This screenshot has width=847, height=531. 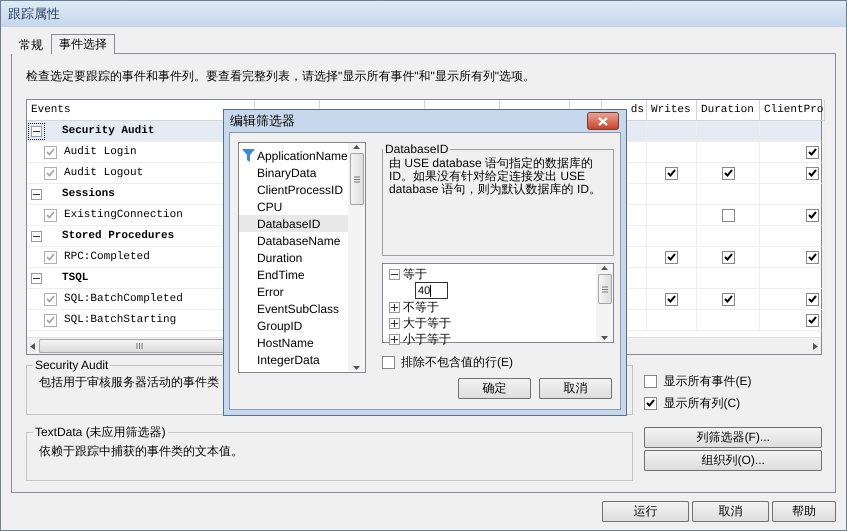 I want to click on field-description: 由 USE database 语句指定的数据库的 ID。如果没有针对给定连接发出 USE database 语句，则为默认数据库的 ID。, so click(x=495, y=176).